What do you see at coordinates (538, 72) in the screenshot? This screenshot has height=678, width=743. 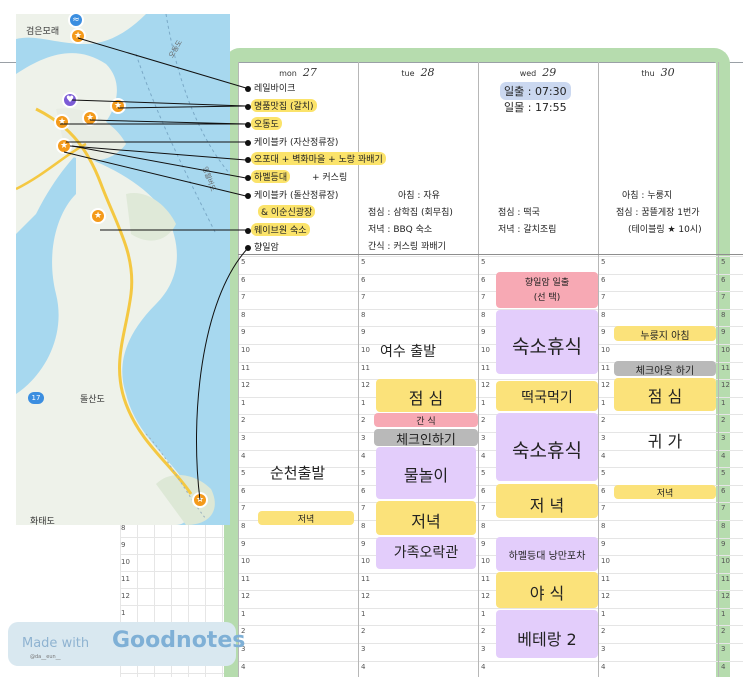 I see `day-header-wed: wed 29` at bounding box center [538, 72].